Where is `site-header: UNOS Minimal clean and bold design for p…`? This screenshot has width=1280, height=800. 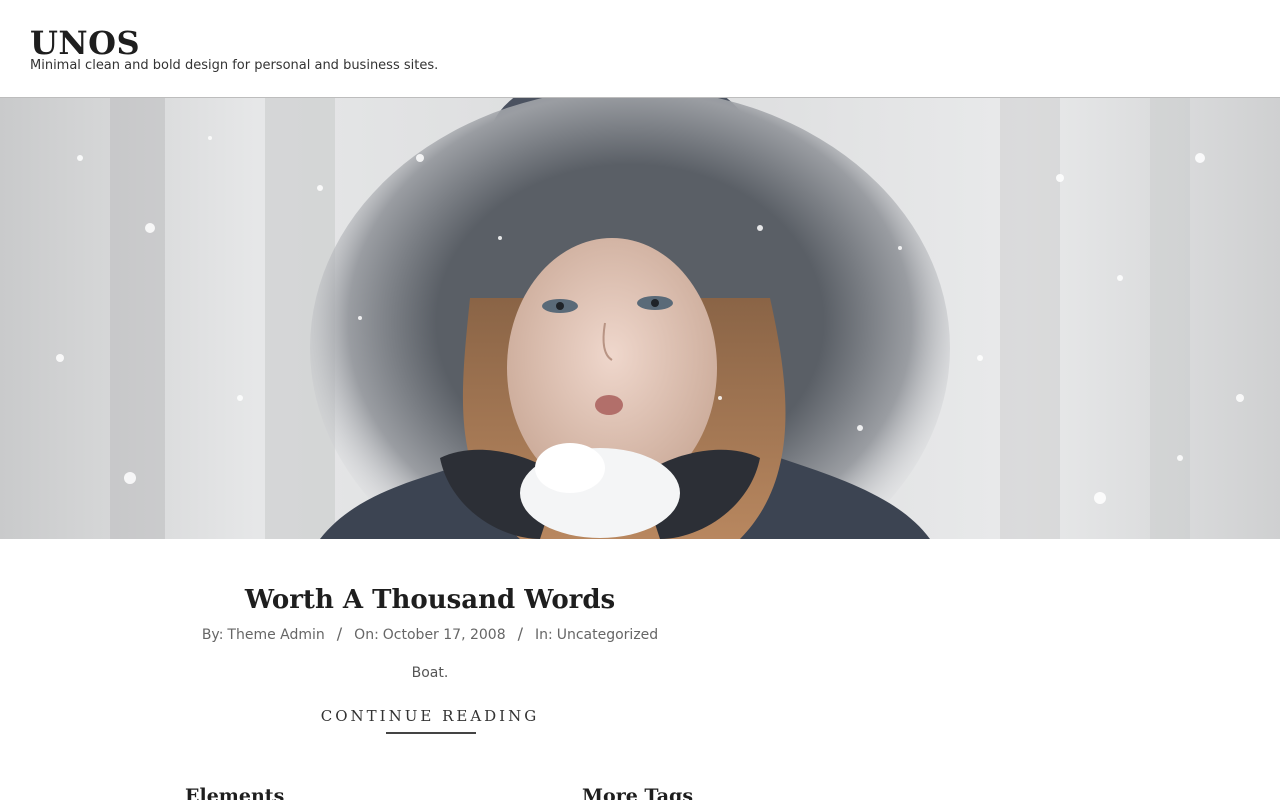
site-header: UNOS Minimal clean and bold design for p… is located at coordinates (640, 49).